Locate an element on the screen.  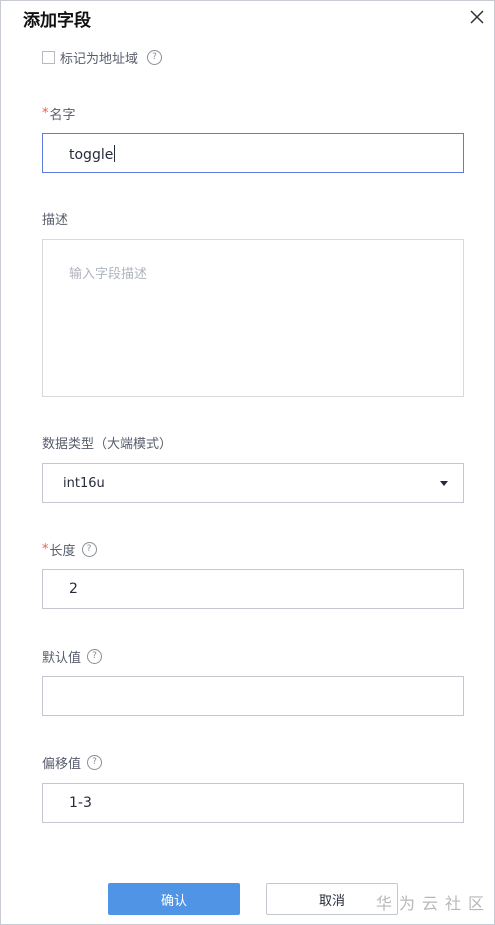
offset-input: 1-3 is located at coordinates (253, 803).